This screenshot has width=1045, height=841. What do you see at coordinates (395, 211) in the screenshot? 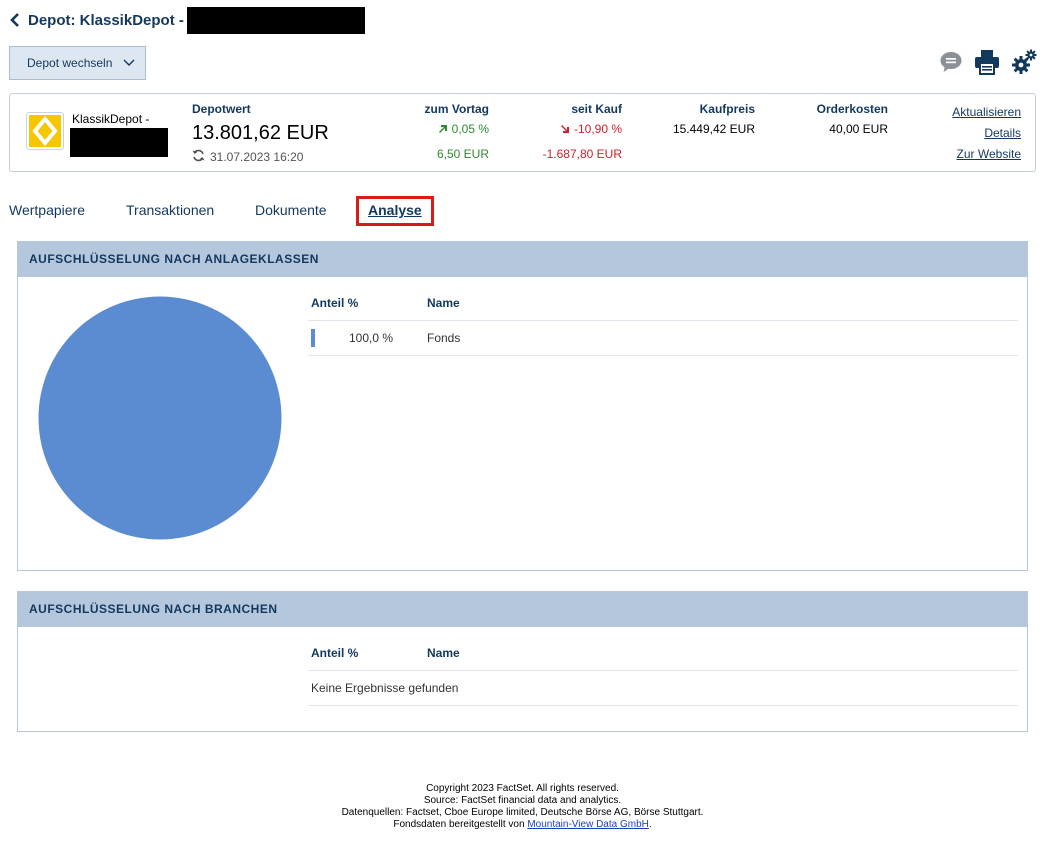
I see `tab-analyse: Analyse` at bounding box center [395, 211].